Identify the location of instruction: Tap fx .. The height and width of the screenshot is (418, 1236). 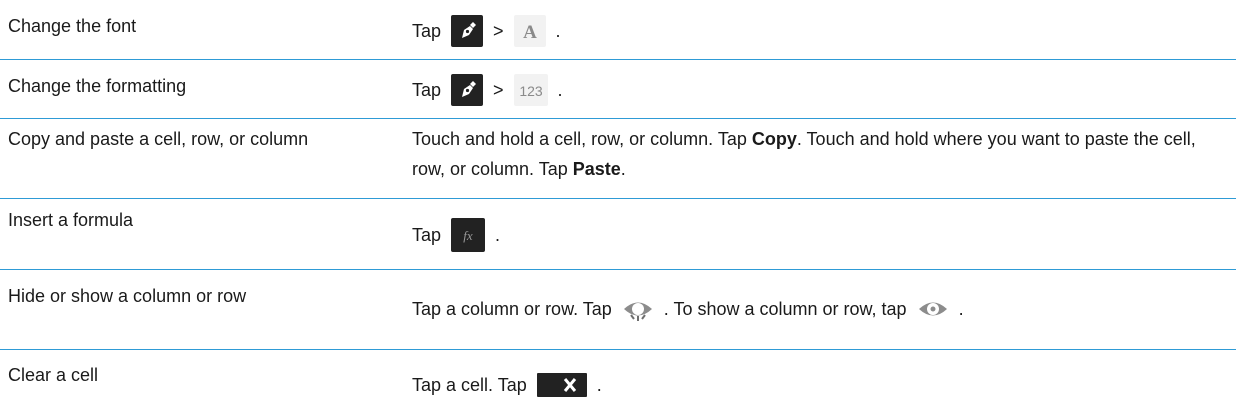
(819, 235).